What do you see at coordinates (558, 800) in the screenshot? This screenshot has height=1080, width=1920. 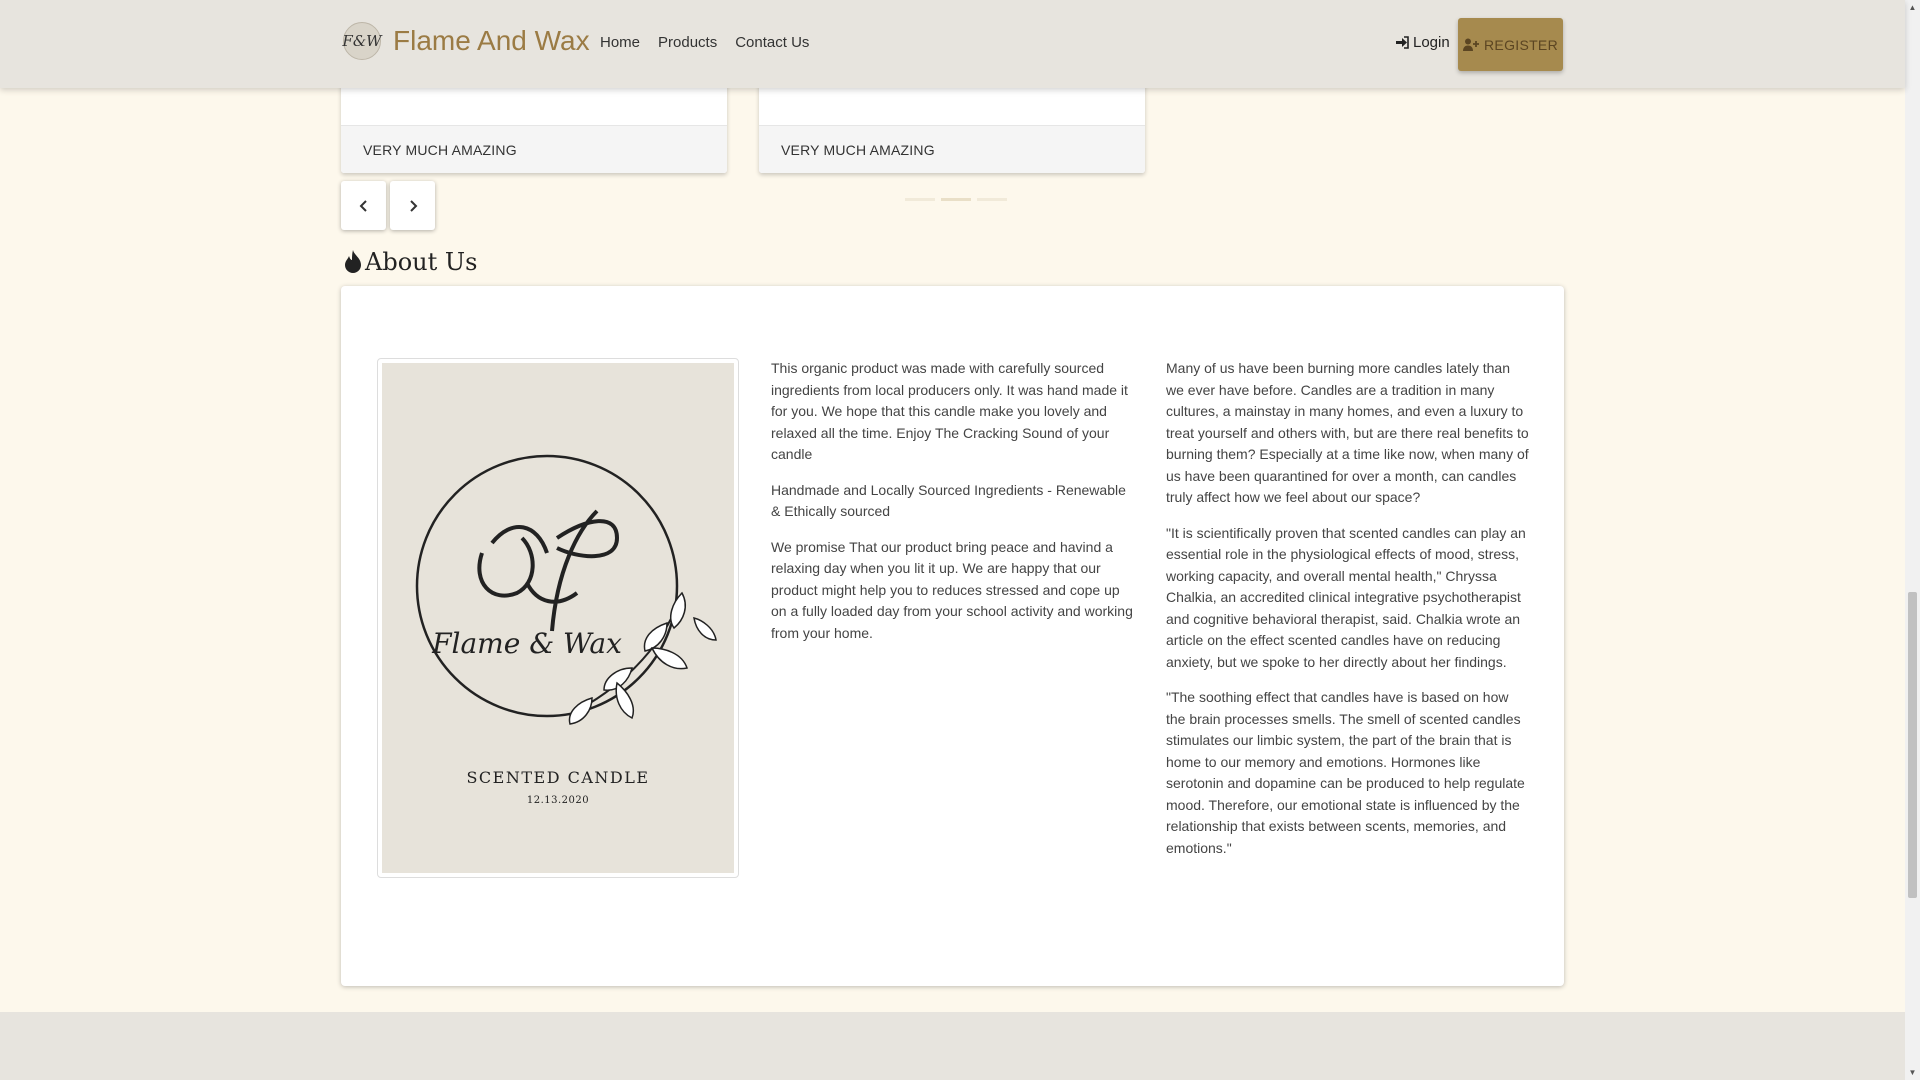 I see `image-date: 12.13.2020` at bounding box center [558, 800].